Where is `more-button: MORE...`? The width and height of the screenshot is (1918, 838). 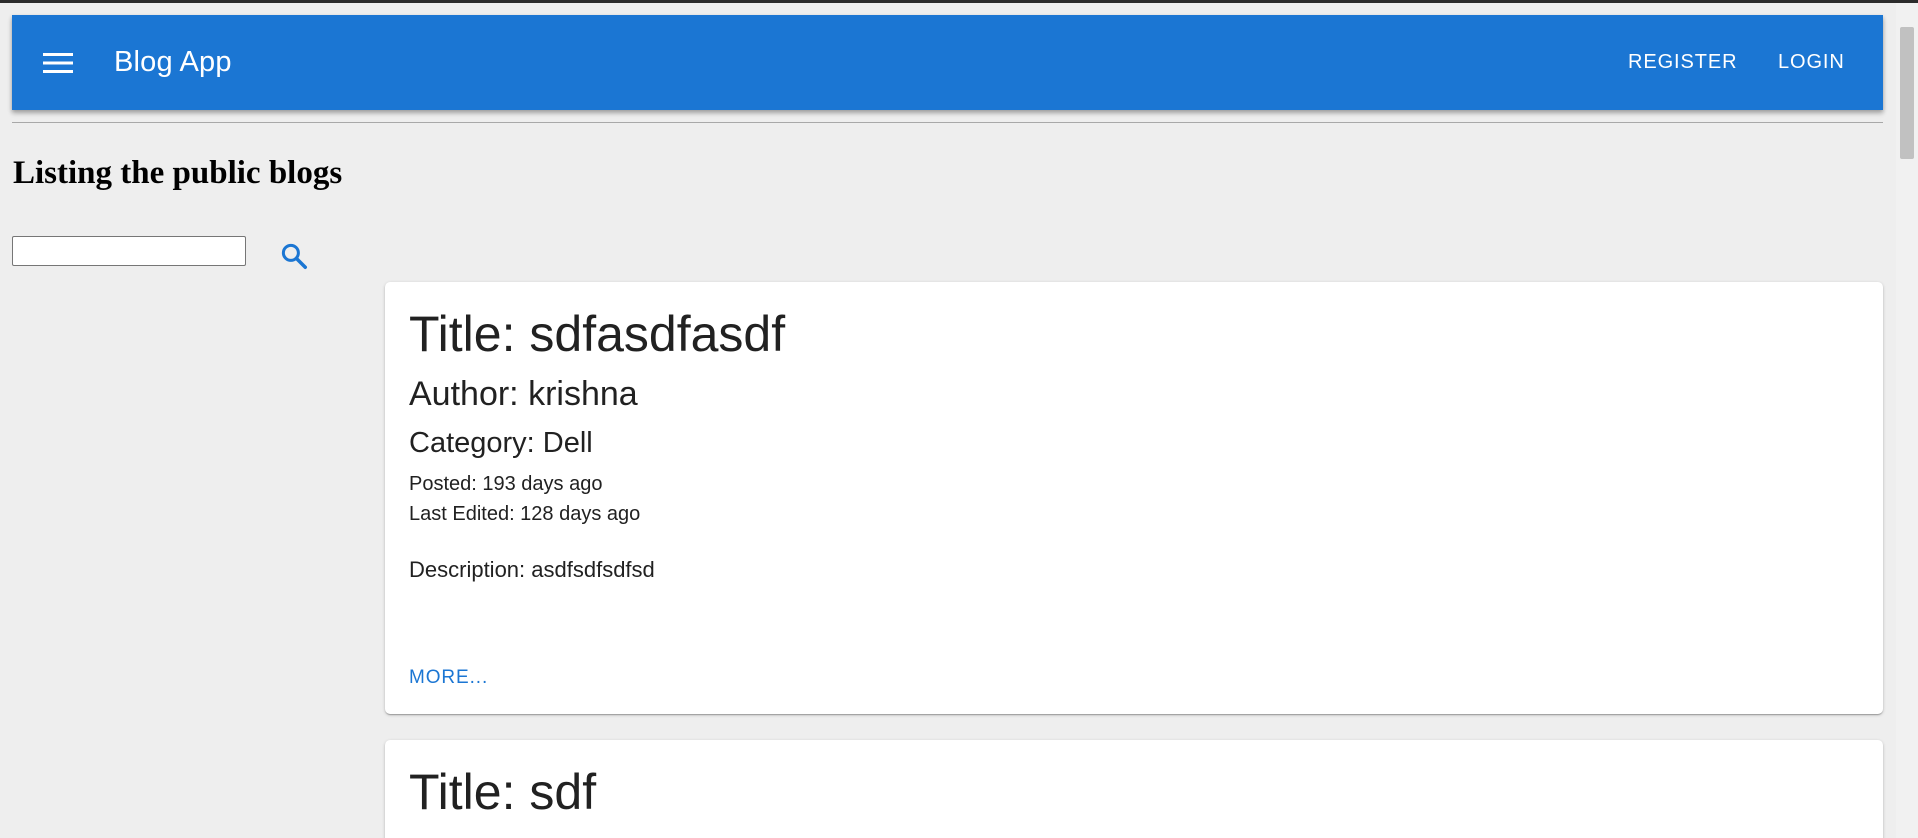 more-button: MORE... is located at coordinates (448, 678).